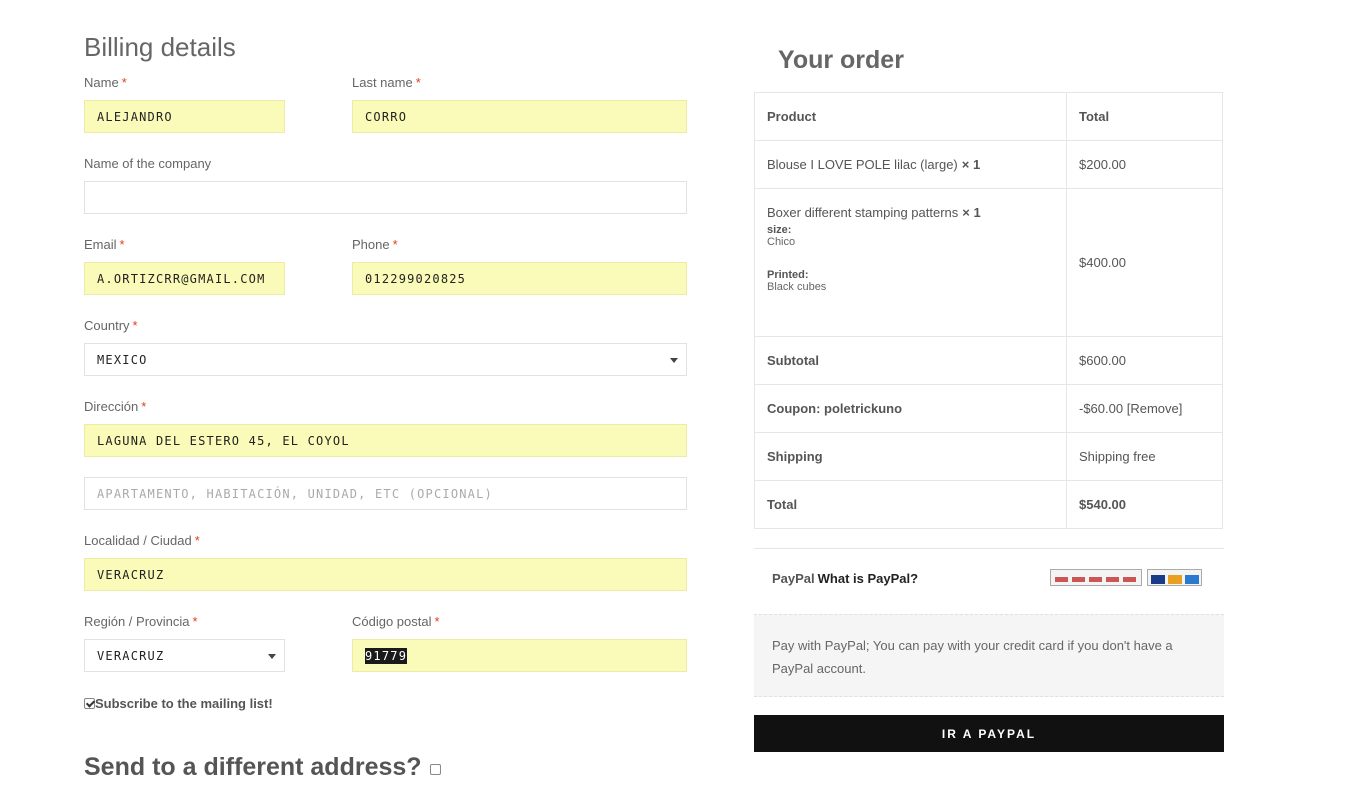 The width and height of the screenshot is (1346, 795). What do you see at coordinates (910, 504) in the screenshot?
I see `total-label: Total` at bounding box center [910, 504].